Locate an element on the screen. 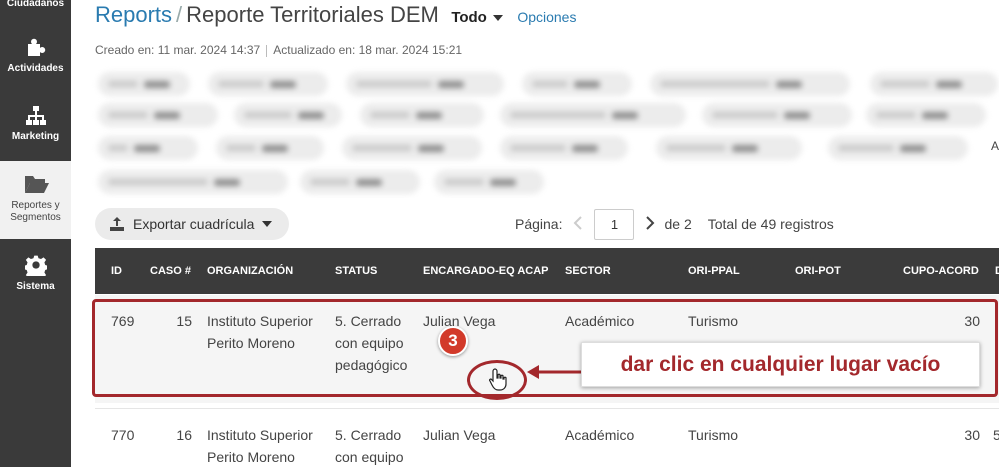 The image size is (999, 468). page-label: Página: is located at coordinates (539, 224).